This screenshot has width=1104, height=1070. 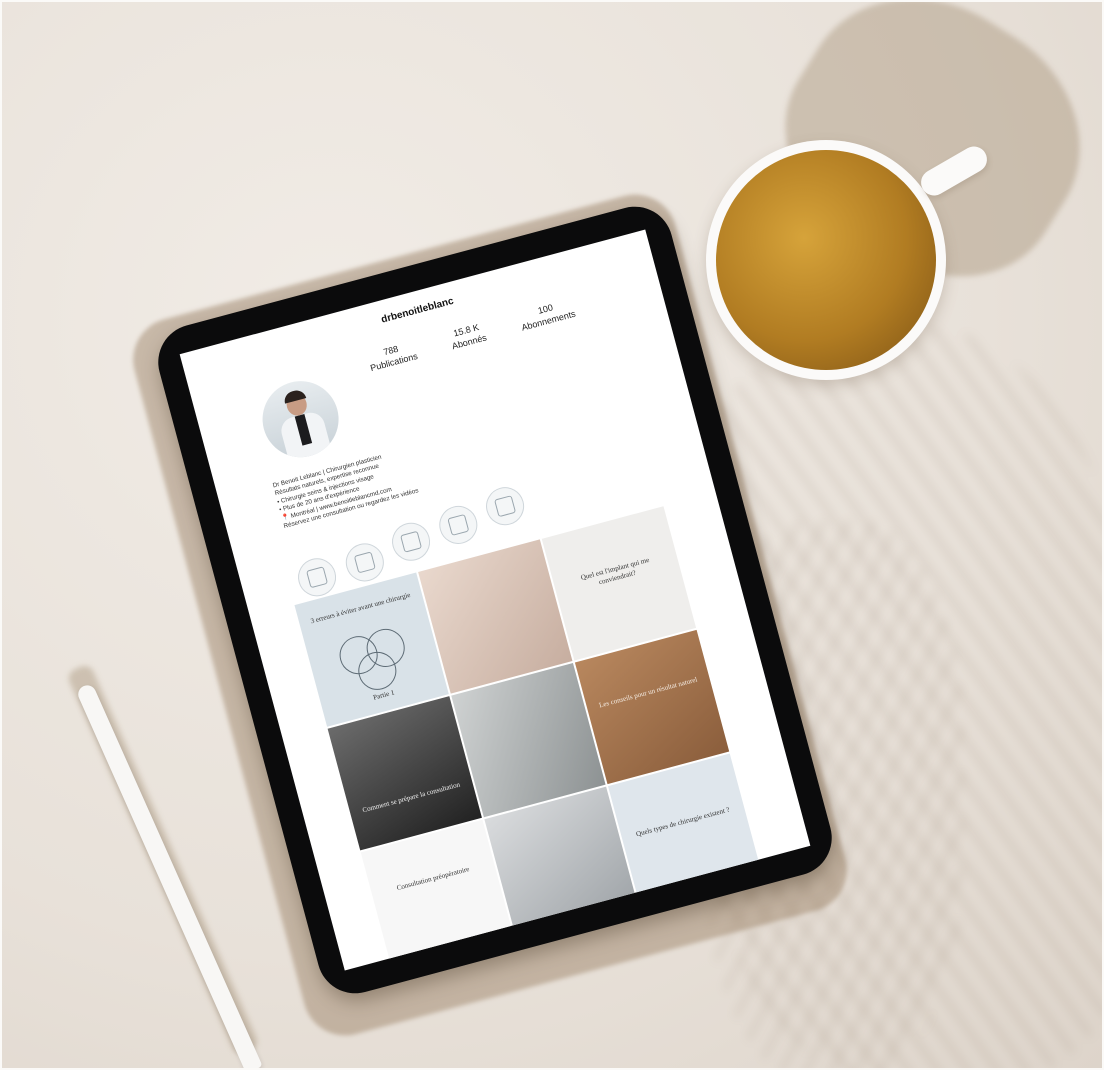 I want to click on coffee, so click(x=826, y=260).